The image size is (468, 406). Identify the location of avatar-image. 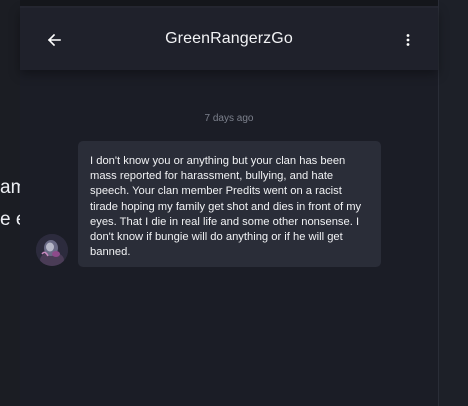
(52, 250).